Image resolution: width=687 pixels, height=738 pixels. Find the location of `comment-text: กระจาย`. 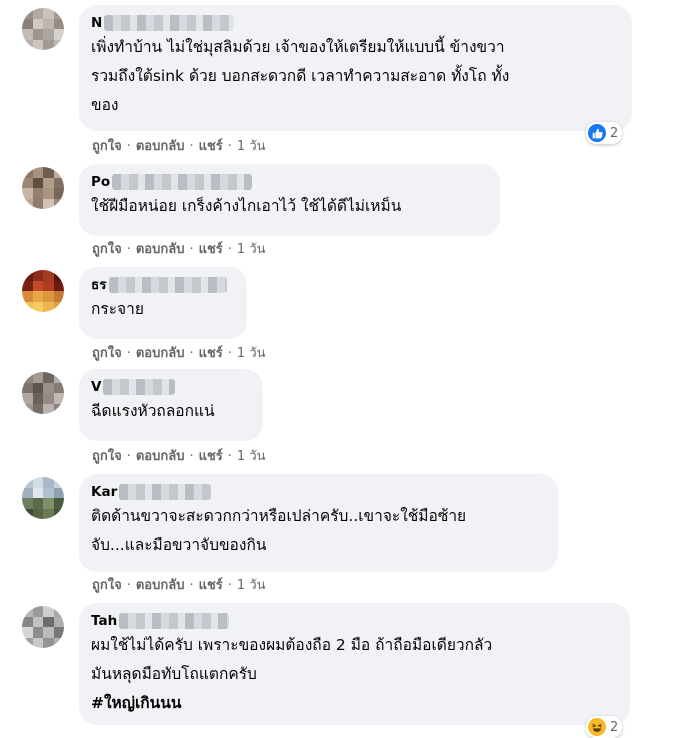

comment-text: กระจาย is located at coordinates (117, 309).